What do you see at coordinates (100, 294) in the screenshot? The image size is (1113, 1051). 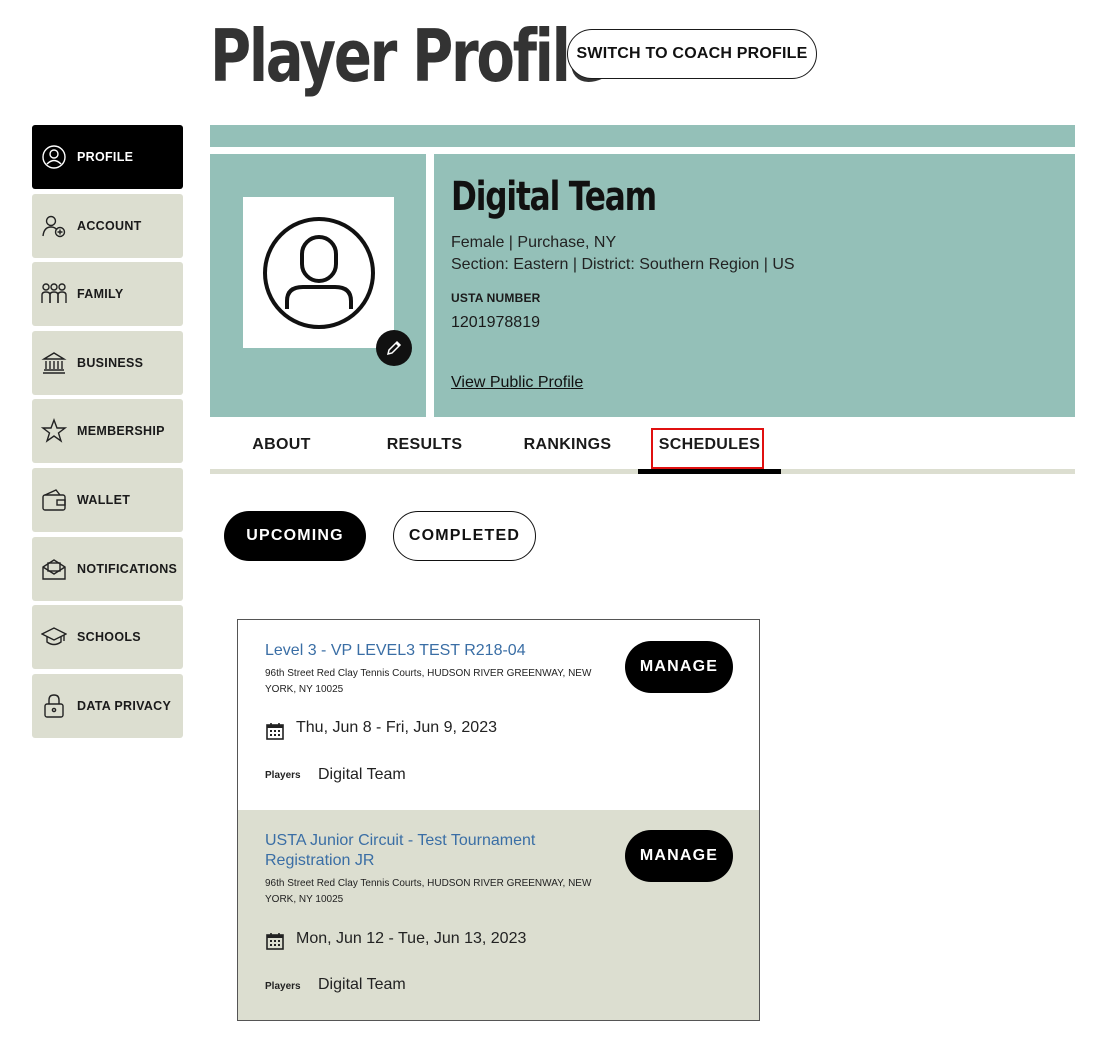 I see `sidebar-item-label: FAMILY` at bounding box center [100, 294].